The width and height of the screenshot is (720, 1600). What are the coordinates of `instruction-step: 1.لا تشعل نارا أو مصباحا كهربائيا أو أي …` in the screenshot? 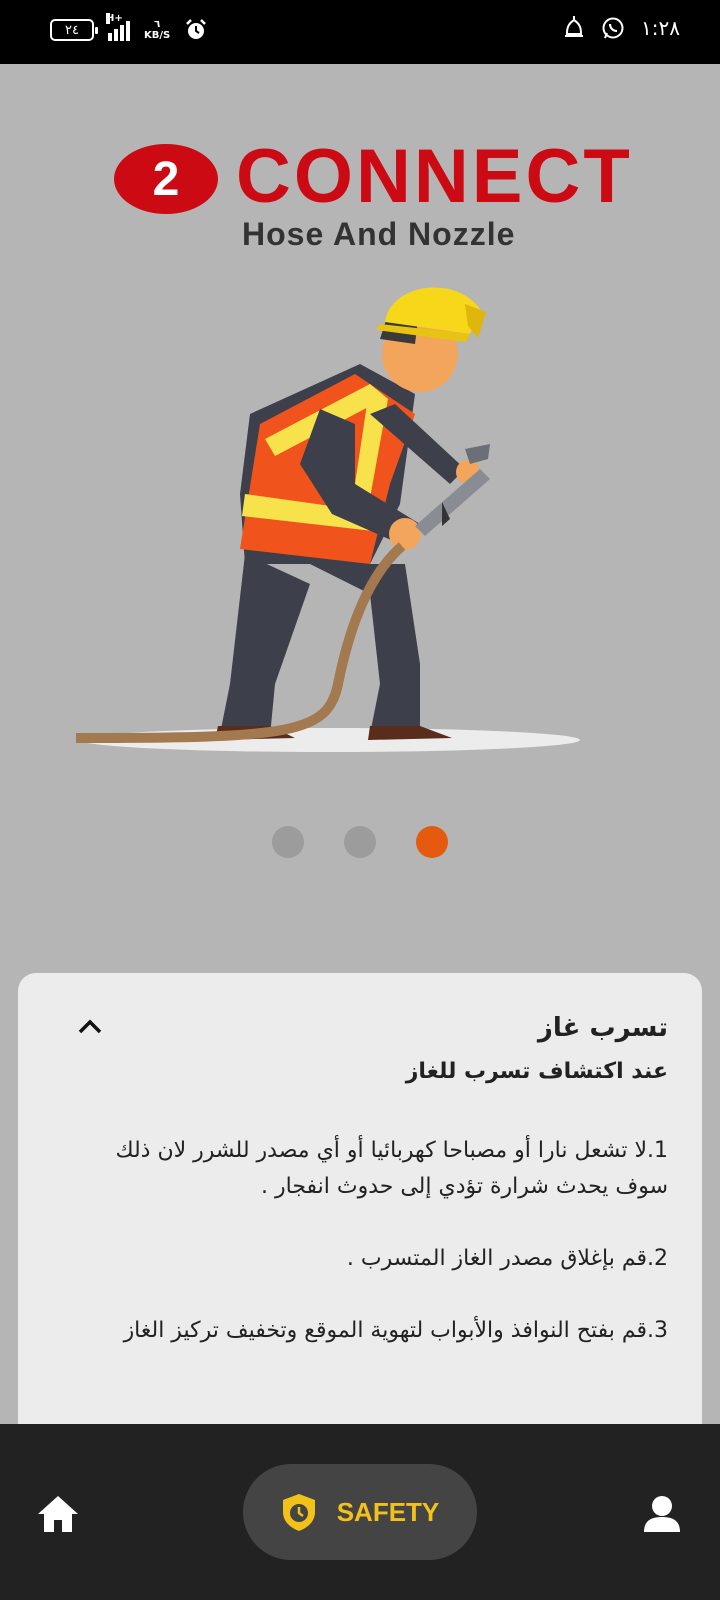 It's located at (391, 1168).